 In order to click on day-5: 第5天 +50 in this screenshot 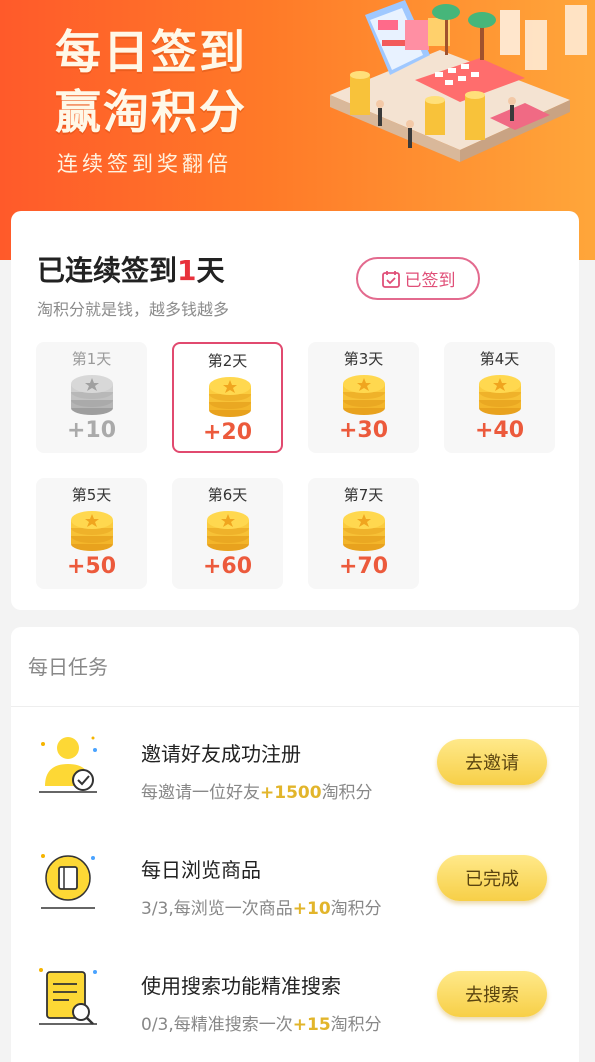, I will do `click(91, 533)`.